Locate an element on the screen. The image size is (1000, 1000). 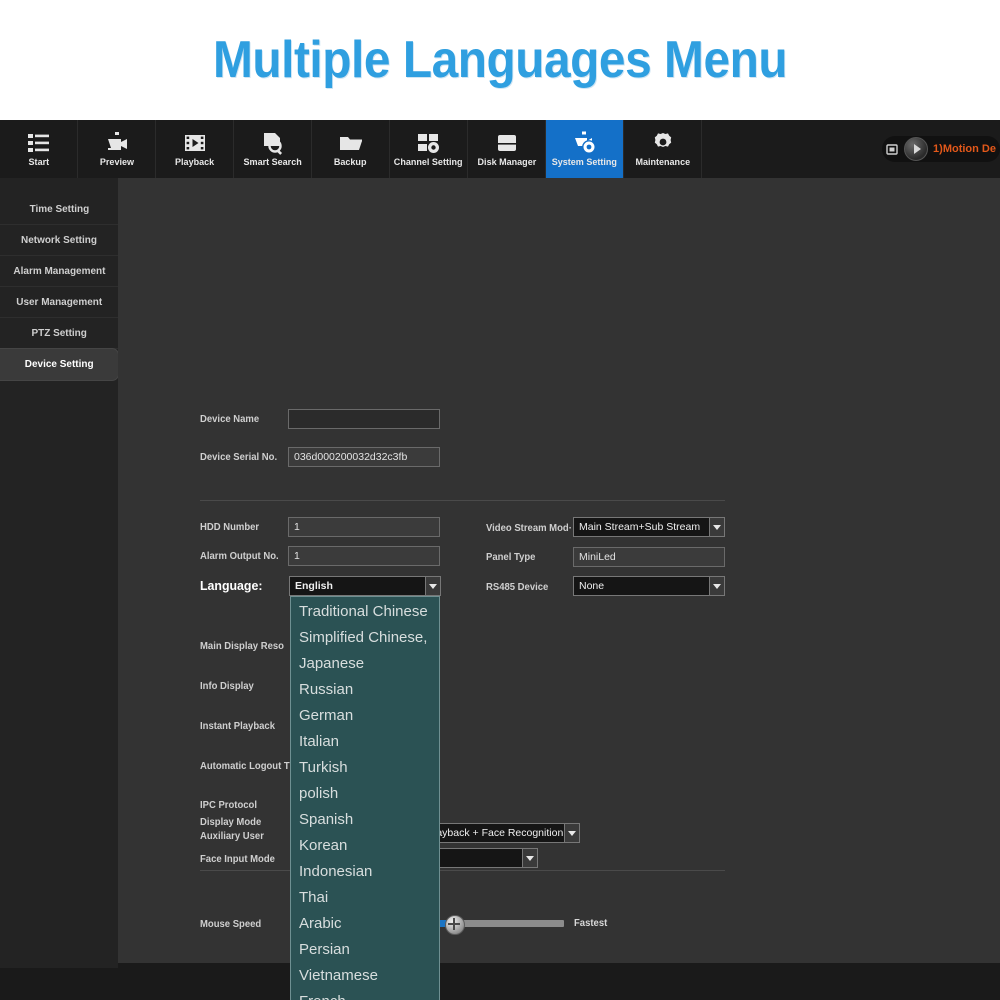
language-option: Persian is located at coordinates (365, 950).